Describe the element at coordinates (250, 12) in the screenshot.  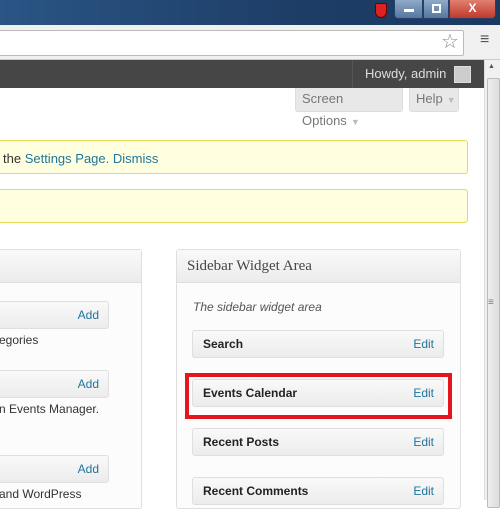
I see `window-titlebar: X` at that location.